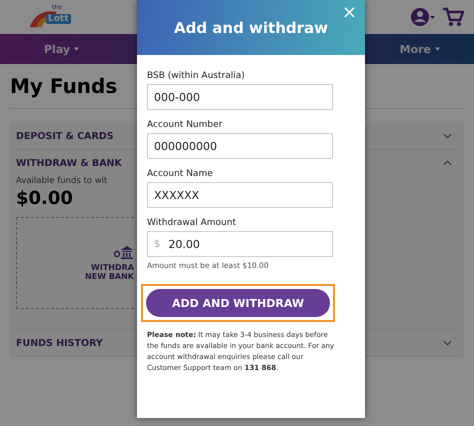  I want to click on card-label: WITHDRA, so click(112, 267).